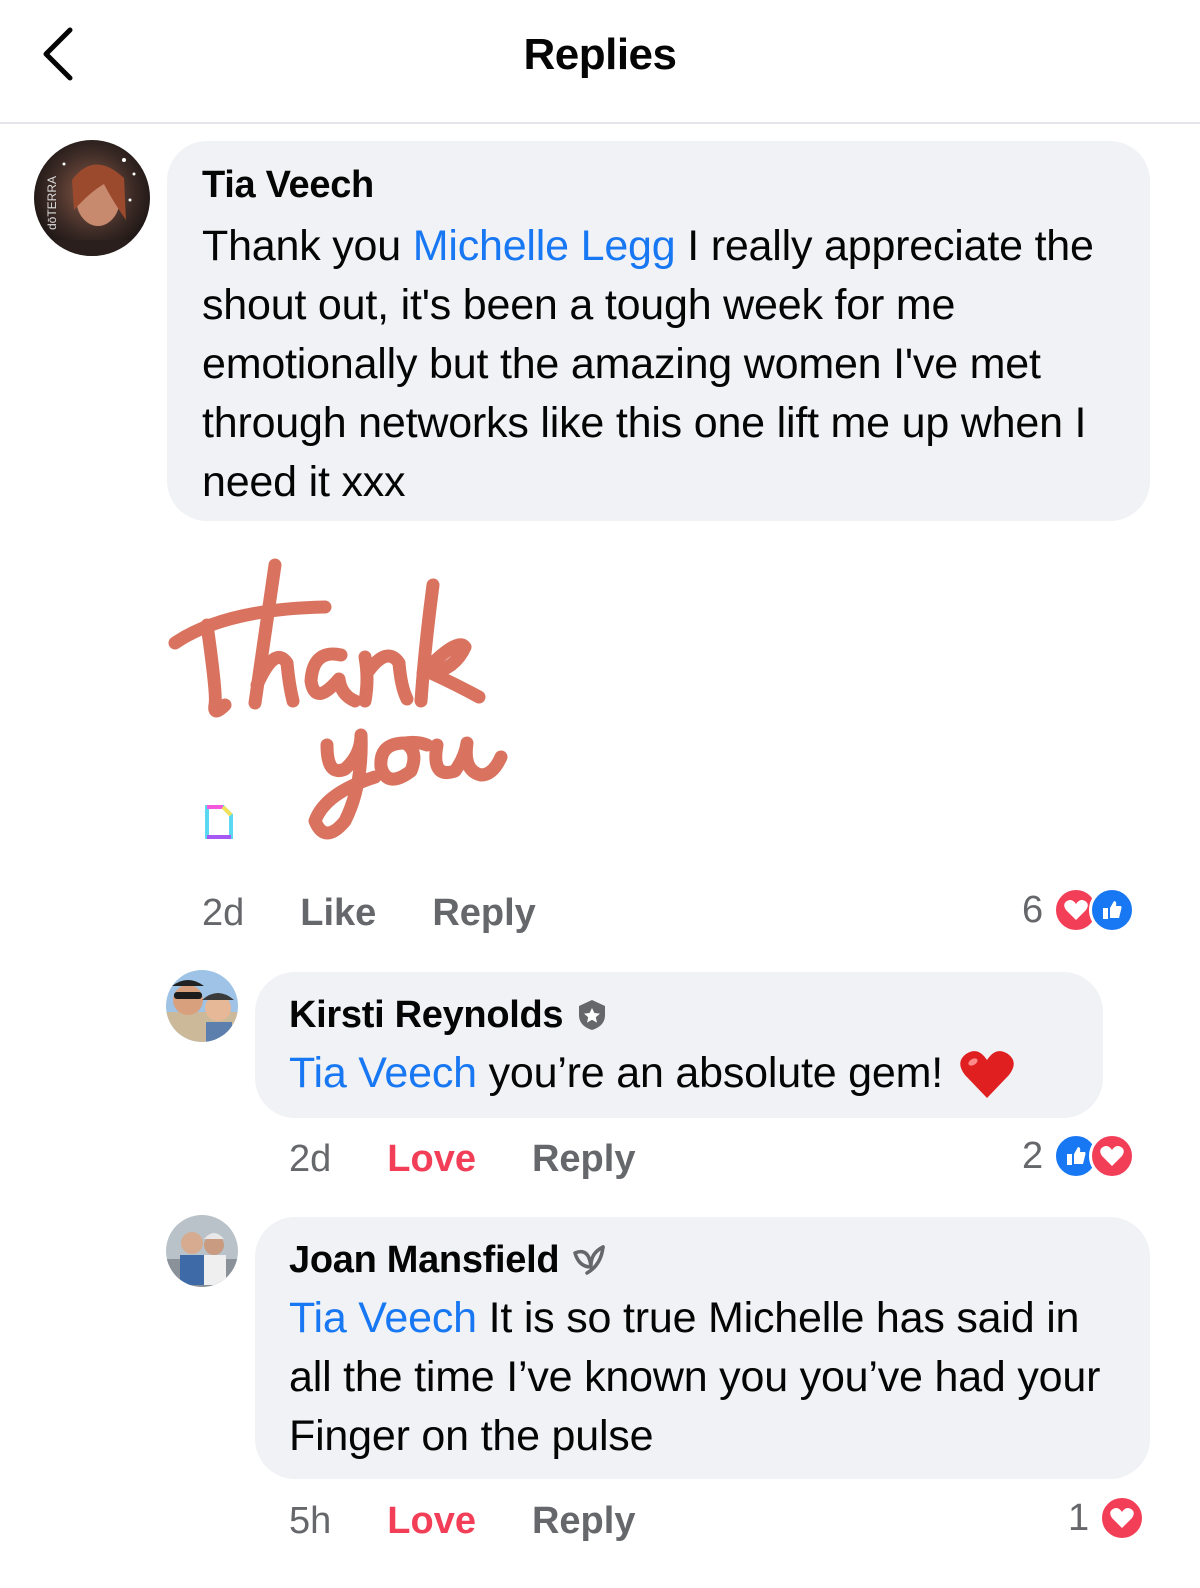  What do you see at coordinates (659, 185) in the screenshot?
I see `comment-author: Tia Veech` at bounding box center [659, 185].